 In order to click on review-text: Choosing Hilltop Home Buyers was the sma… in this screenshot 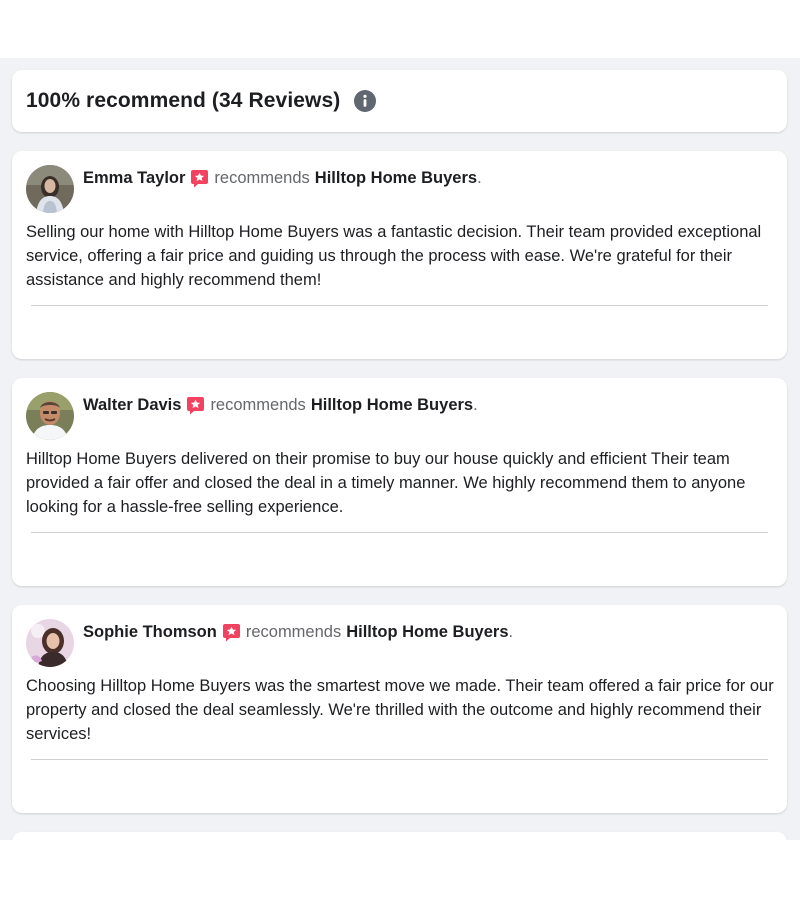, I will do `click(400, 710)`.